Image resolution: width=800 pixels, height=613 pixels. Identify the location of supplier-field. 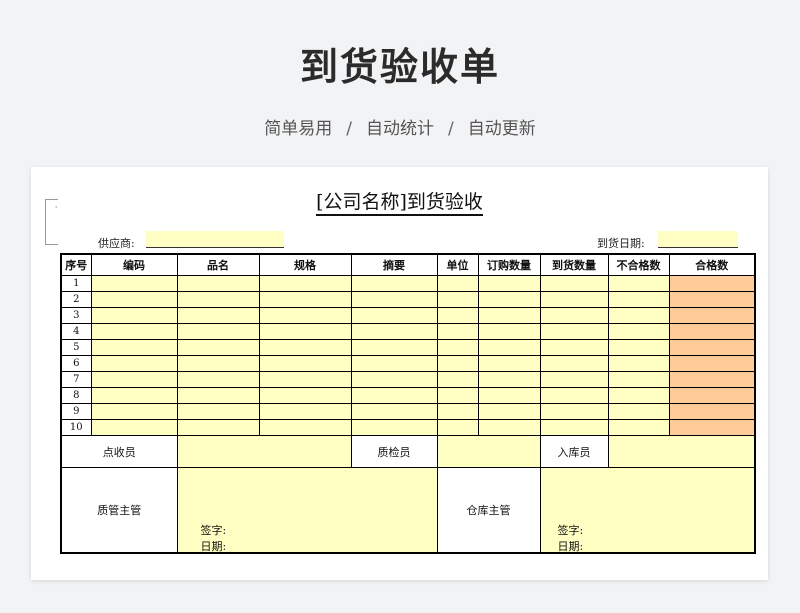
(215, 239).